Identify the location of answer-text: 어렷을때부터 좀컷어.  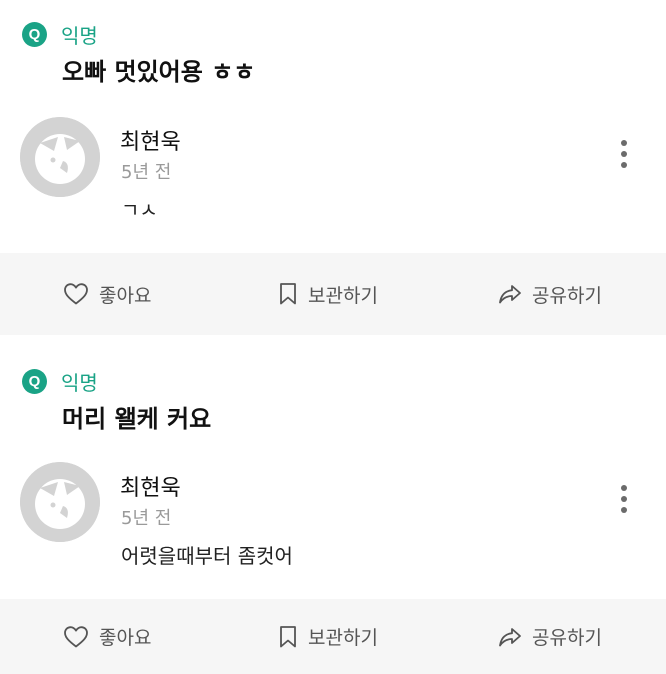
(207, 556).